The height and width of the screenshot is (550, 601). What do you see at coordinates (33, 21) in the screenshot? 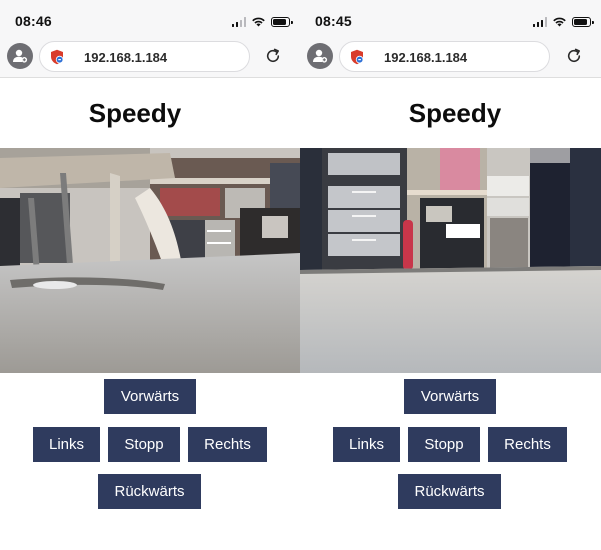
I see `status-time: 08:46` at bounding box center [33, 21].